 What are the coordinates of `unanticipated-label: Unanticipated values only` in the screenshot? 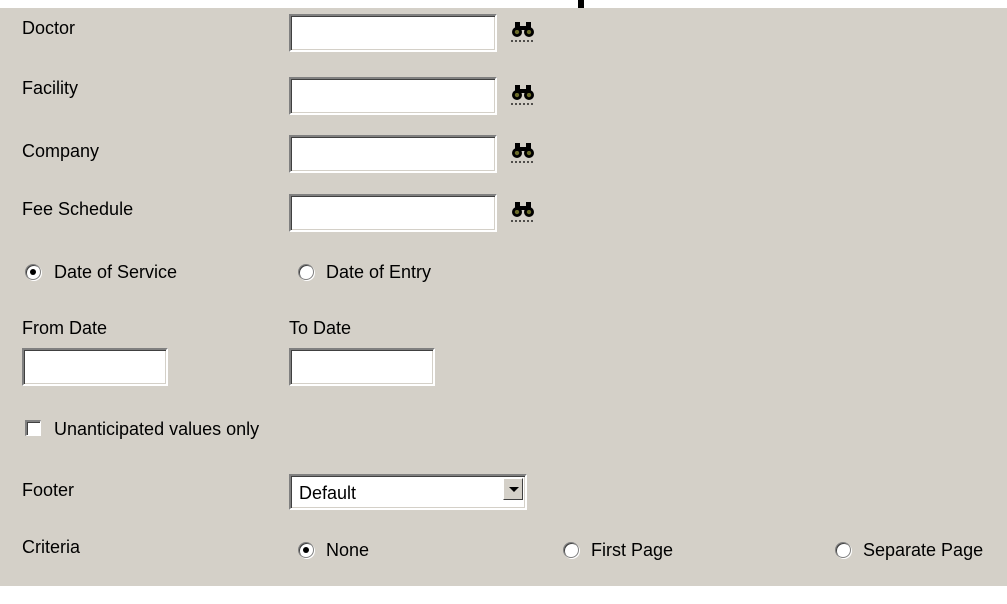 It's located at (156, 429).